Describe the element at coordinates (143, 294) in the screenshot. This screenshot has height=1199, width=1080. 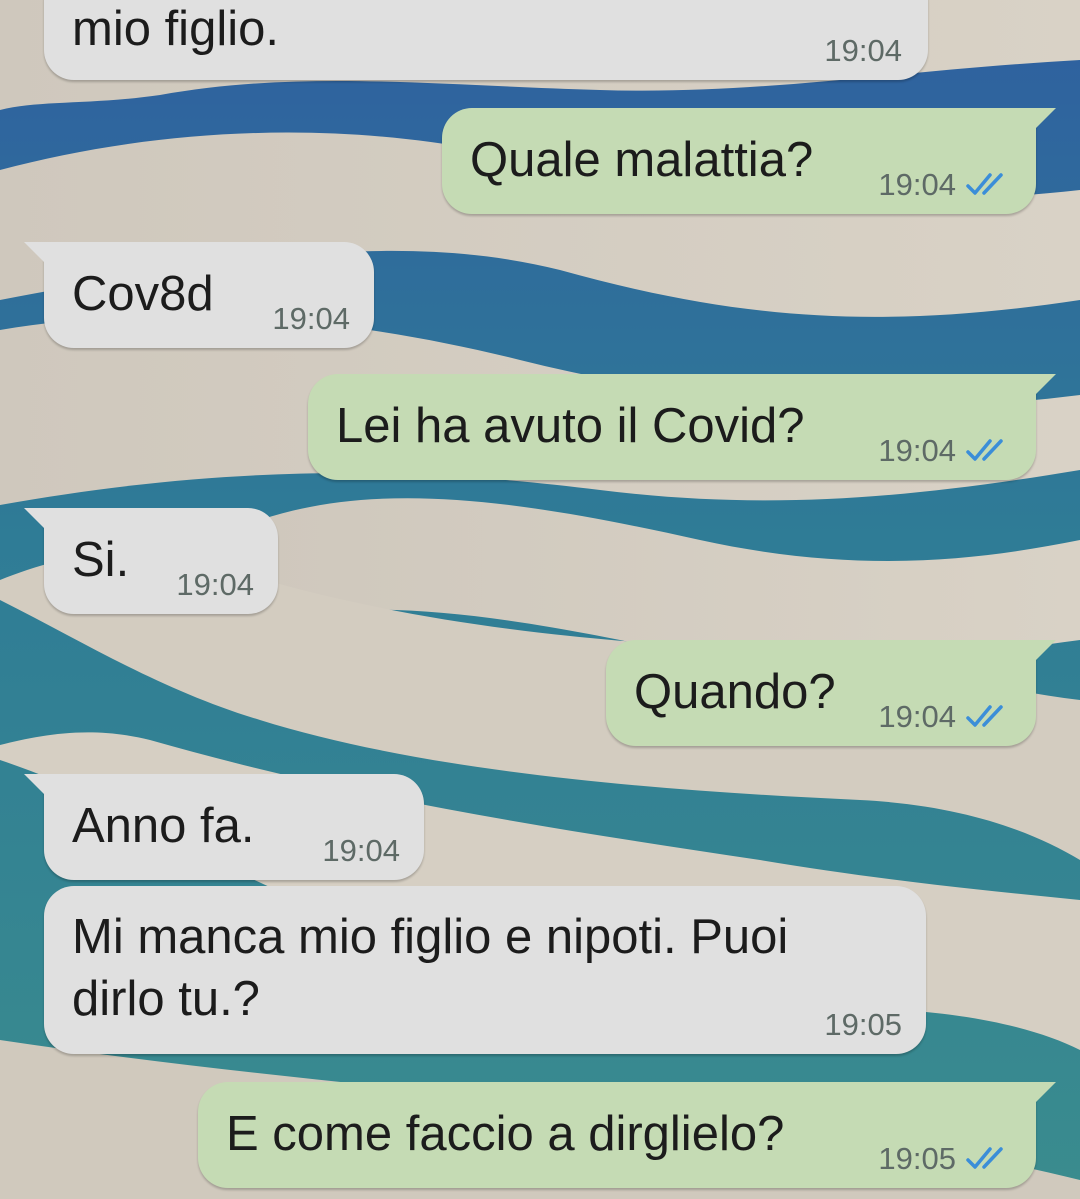
I see `message-text: Cov8d` at that location.